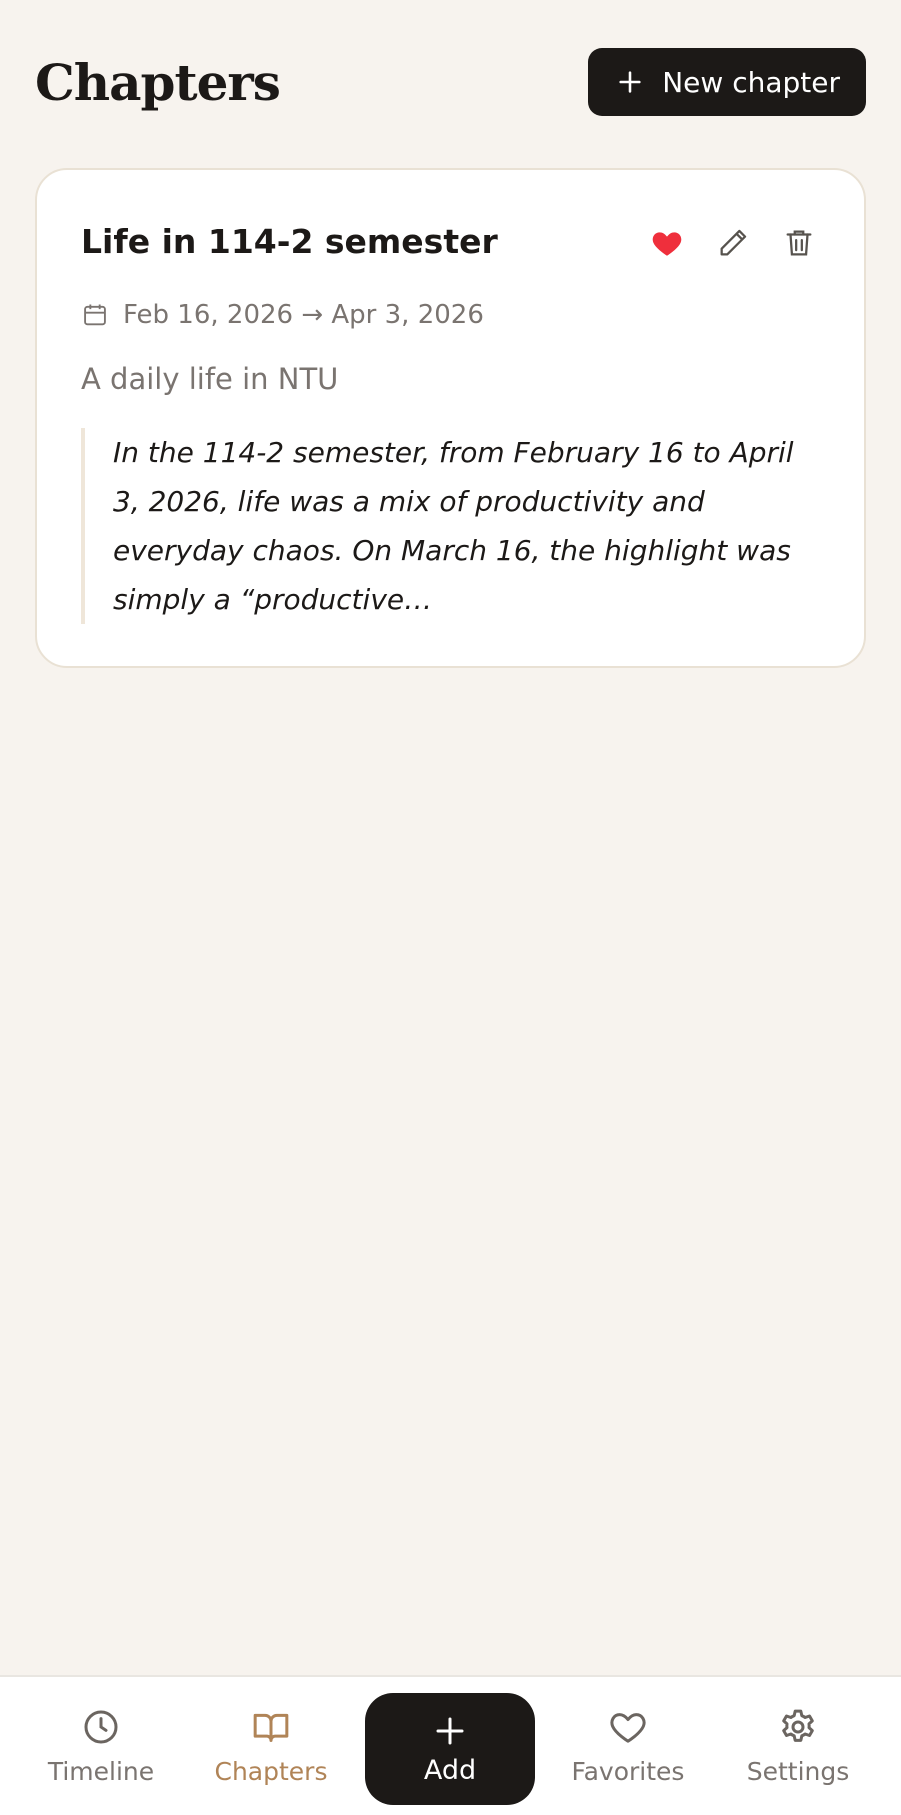  I want to click on chapter-subtitle: A daily life in NTU, so click(210, 379).